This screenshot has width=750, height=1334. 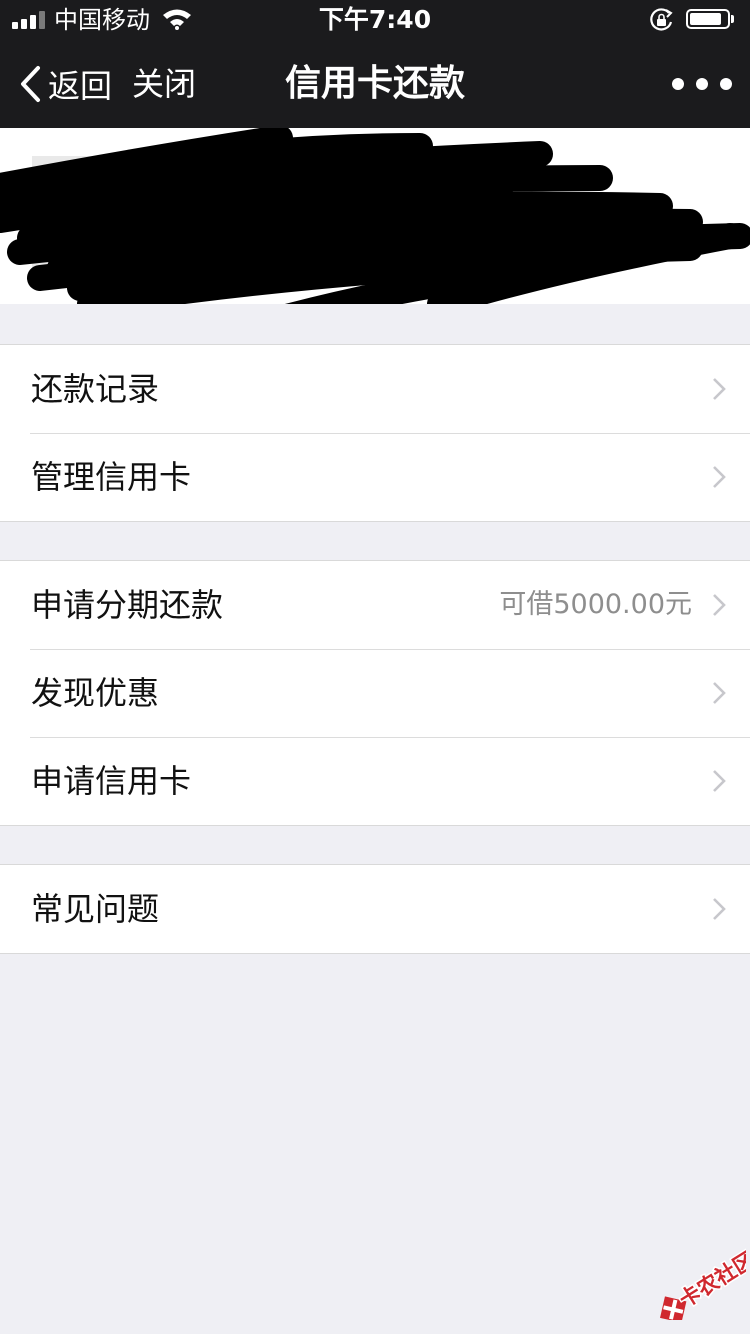 I want to click on row-label: 常见问题, so click(x=95, y=909).